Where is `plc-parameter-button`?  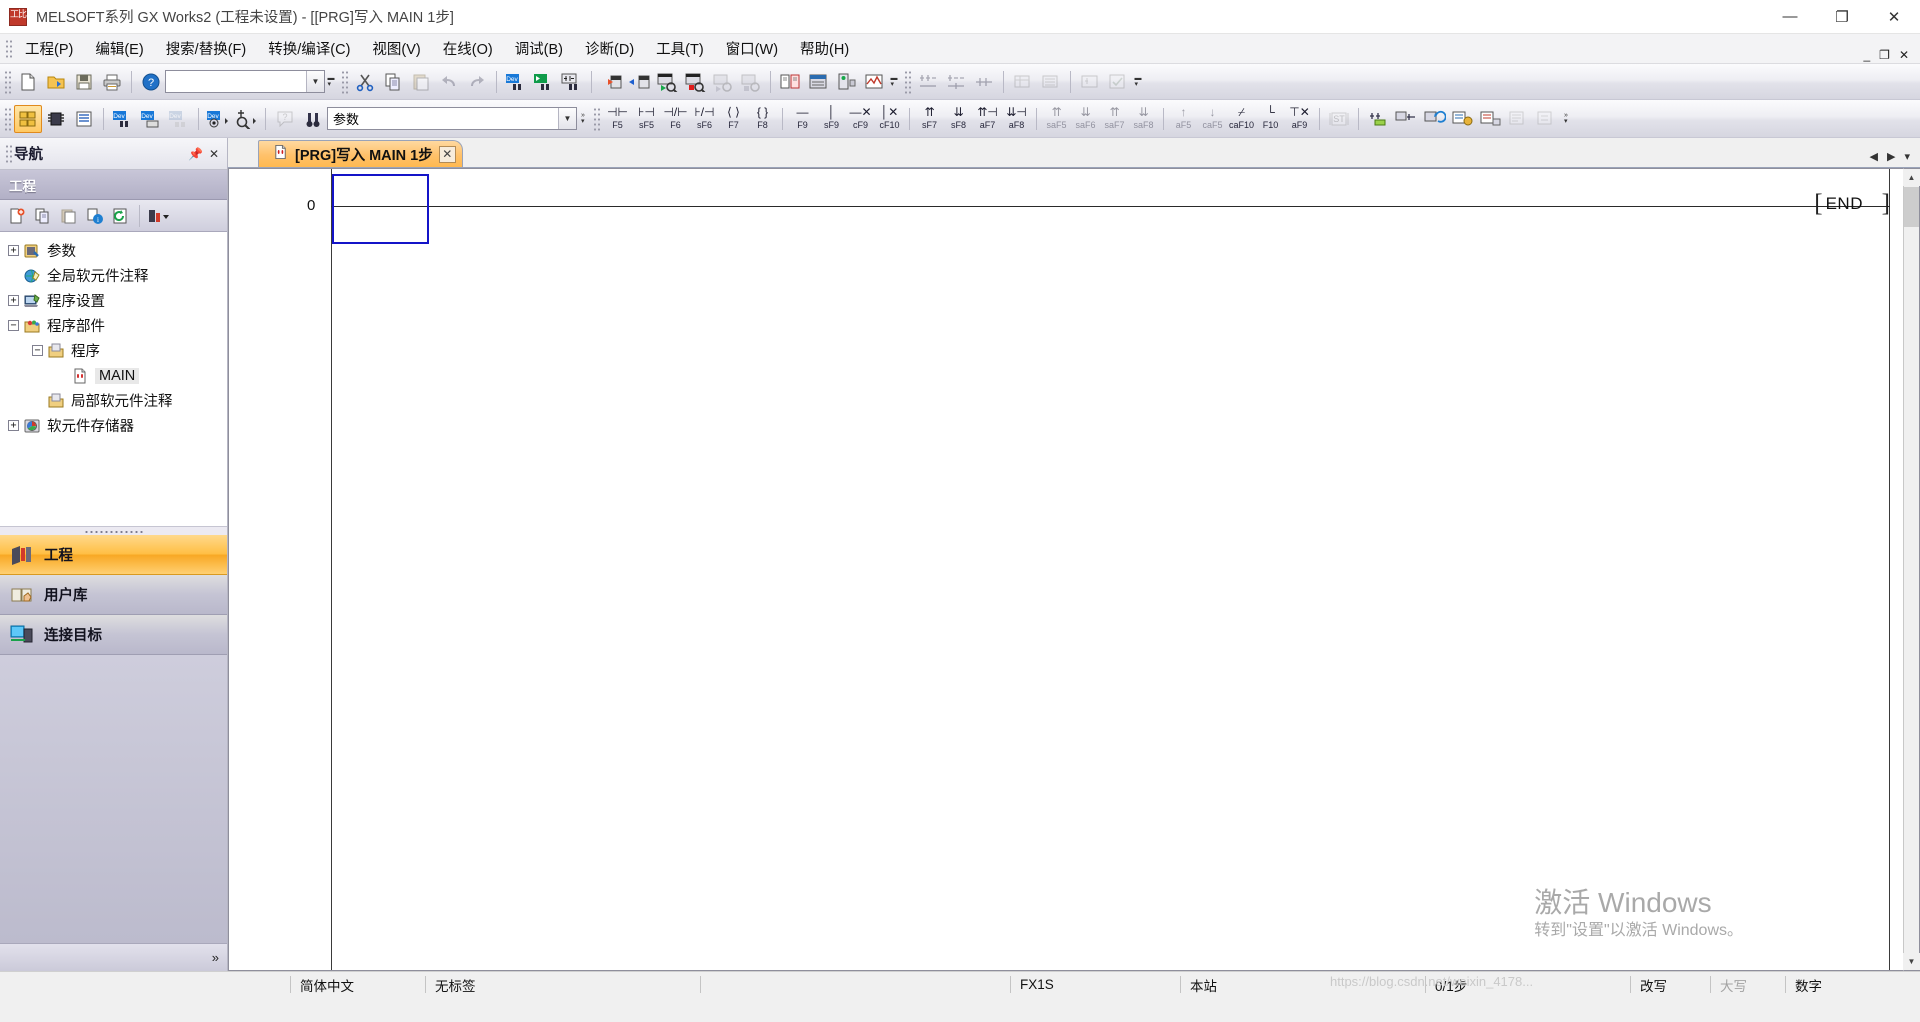
plc-parameter-button is located at coordinates (56, 119).